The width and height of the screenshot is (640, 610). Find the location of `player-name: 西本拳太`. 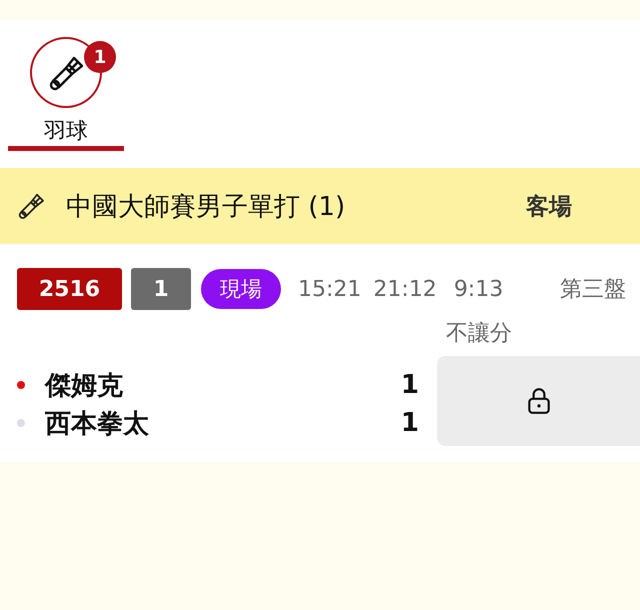

player-name: 西本拳太 is located at coordinates (97, 424).